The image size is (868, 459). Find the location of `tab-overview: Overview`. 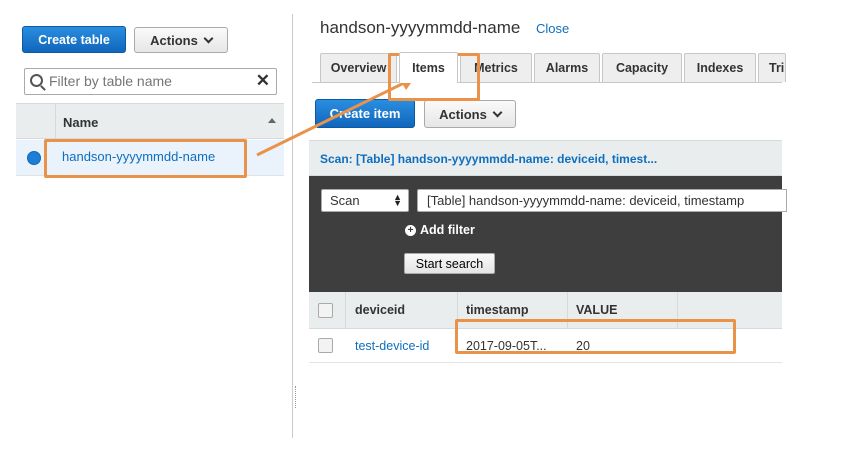

tab-overview: Overview is located at coordinates (358, 67).